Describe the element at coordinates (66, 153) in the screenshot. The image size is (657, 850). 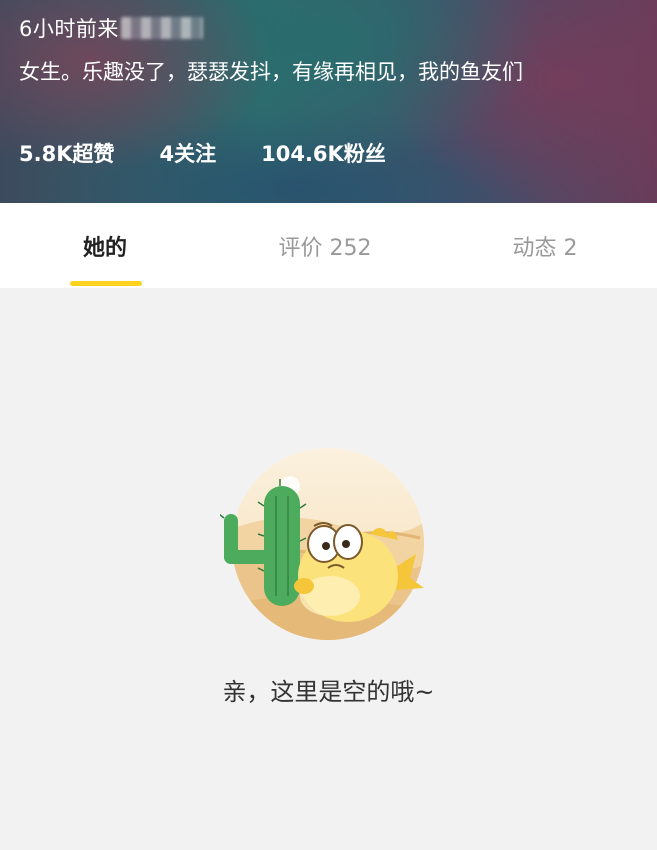
I see `likes-count: 5.8K超赞` at that location.